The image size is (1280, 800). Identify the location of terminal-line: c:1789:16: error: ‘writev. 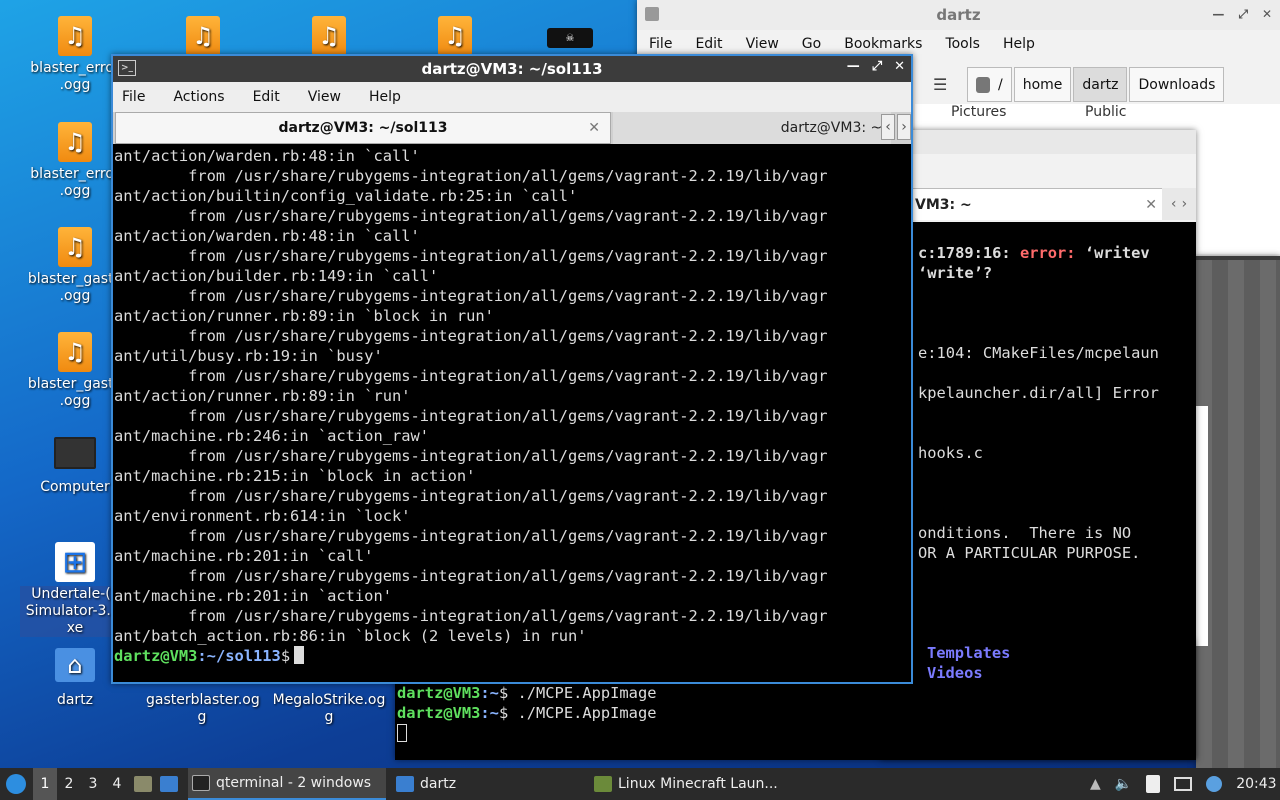
(1034, 253).